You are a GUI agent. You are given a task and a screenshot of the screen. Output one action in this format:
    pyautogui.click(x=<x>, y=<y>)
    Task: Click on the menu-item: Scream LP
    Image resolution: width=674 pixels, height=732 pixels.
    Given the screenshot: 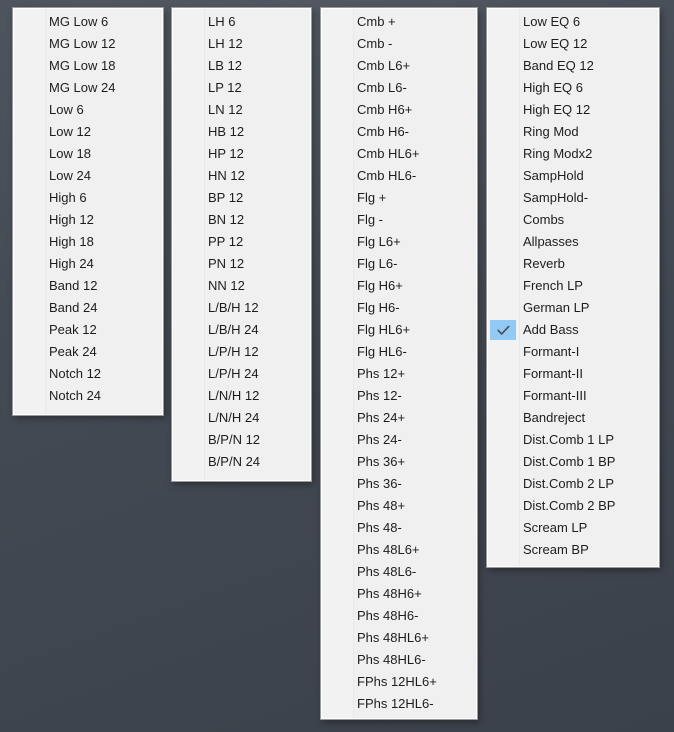 What is the action you would take?
    pyautogui.click(x=573, y=528)
    